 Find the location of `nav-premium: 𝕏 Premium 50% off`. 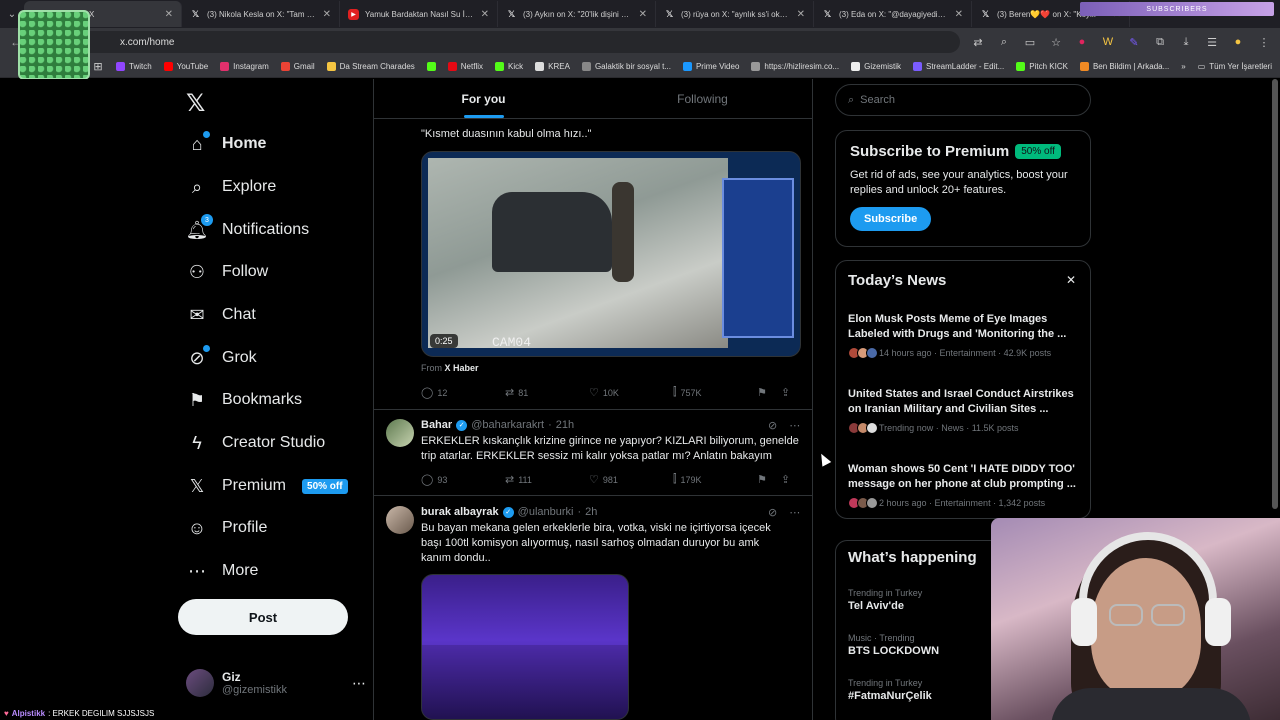

nav-premium: 𝕏 Premium 50% off is located at coordinates (267, 486).